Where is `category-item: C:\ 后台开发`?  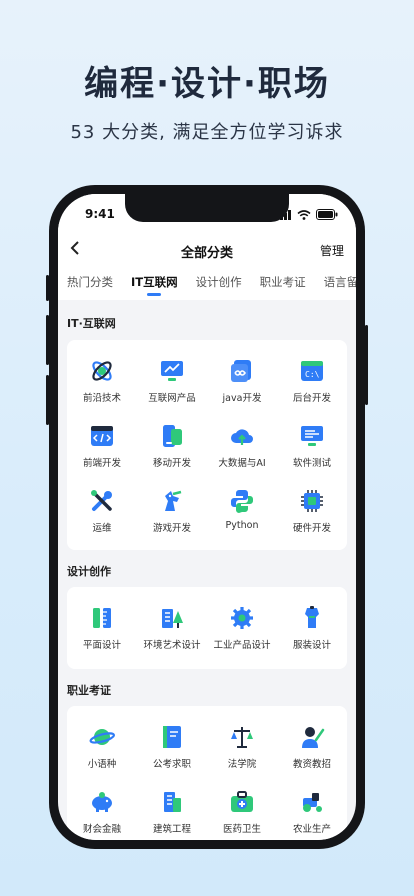
category-item: C:\ 后台开发 is located at coordinates (312, 378).